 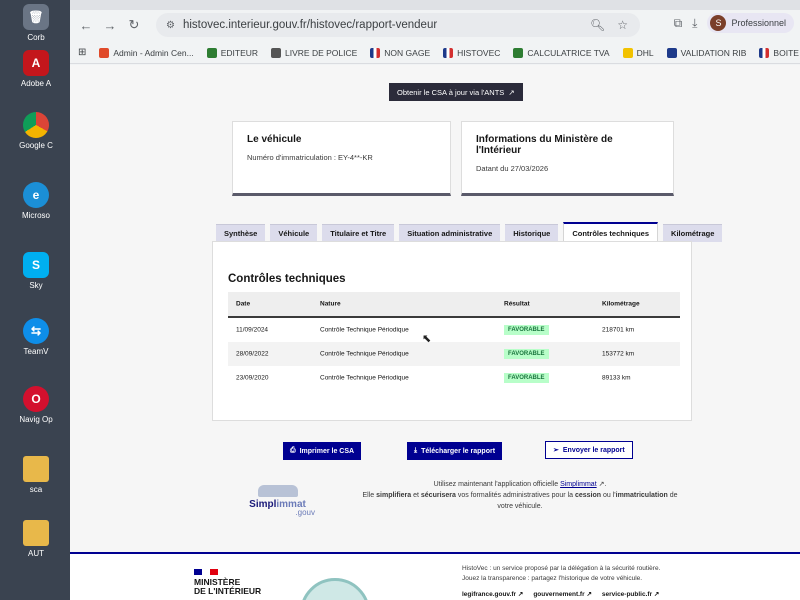 I want to click on footer-link-legifrance: legifrance.gouv.fr ↗, so click(x=492, y=594).